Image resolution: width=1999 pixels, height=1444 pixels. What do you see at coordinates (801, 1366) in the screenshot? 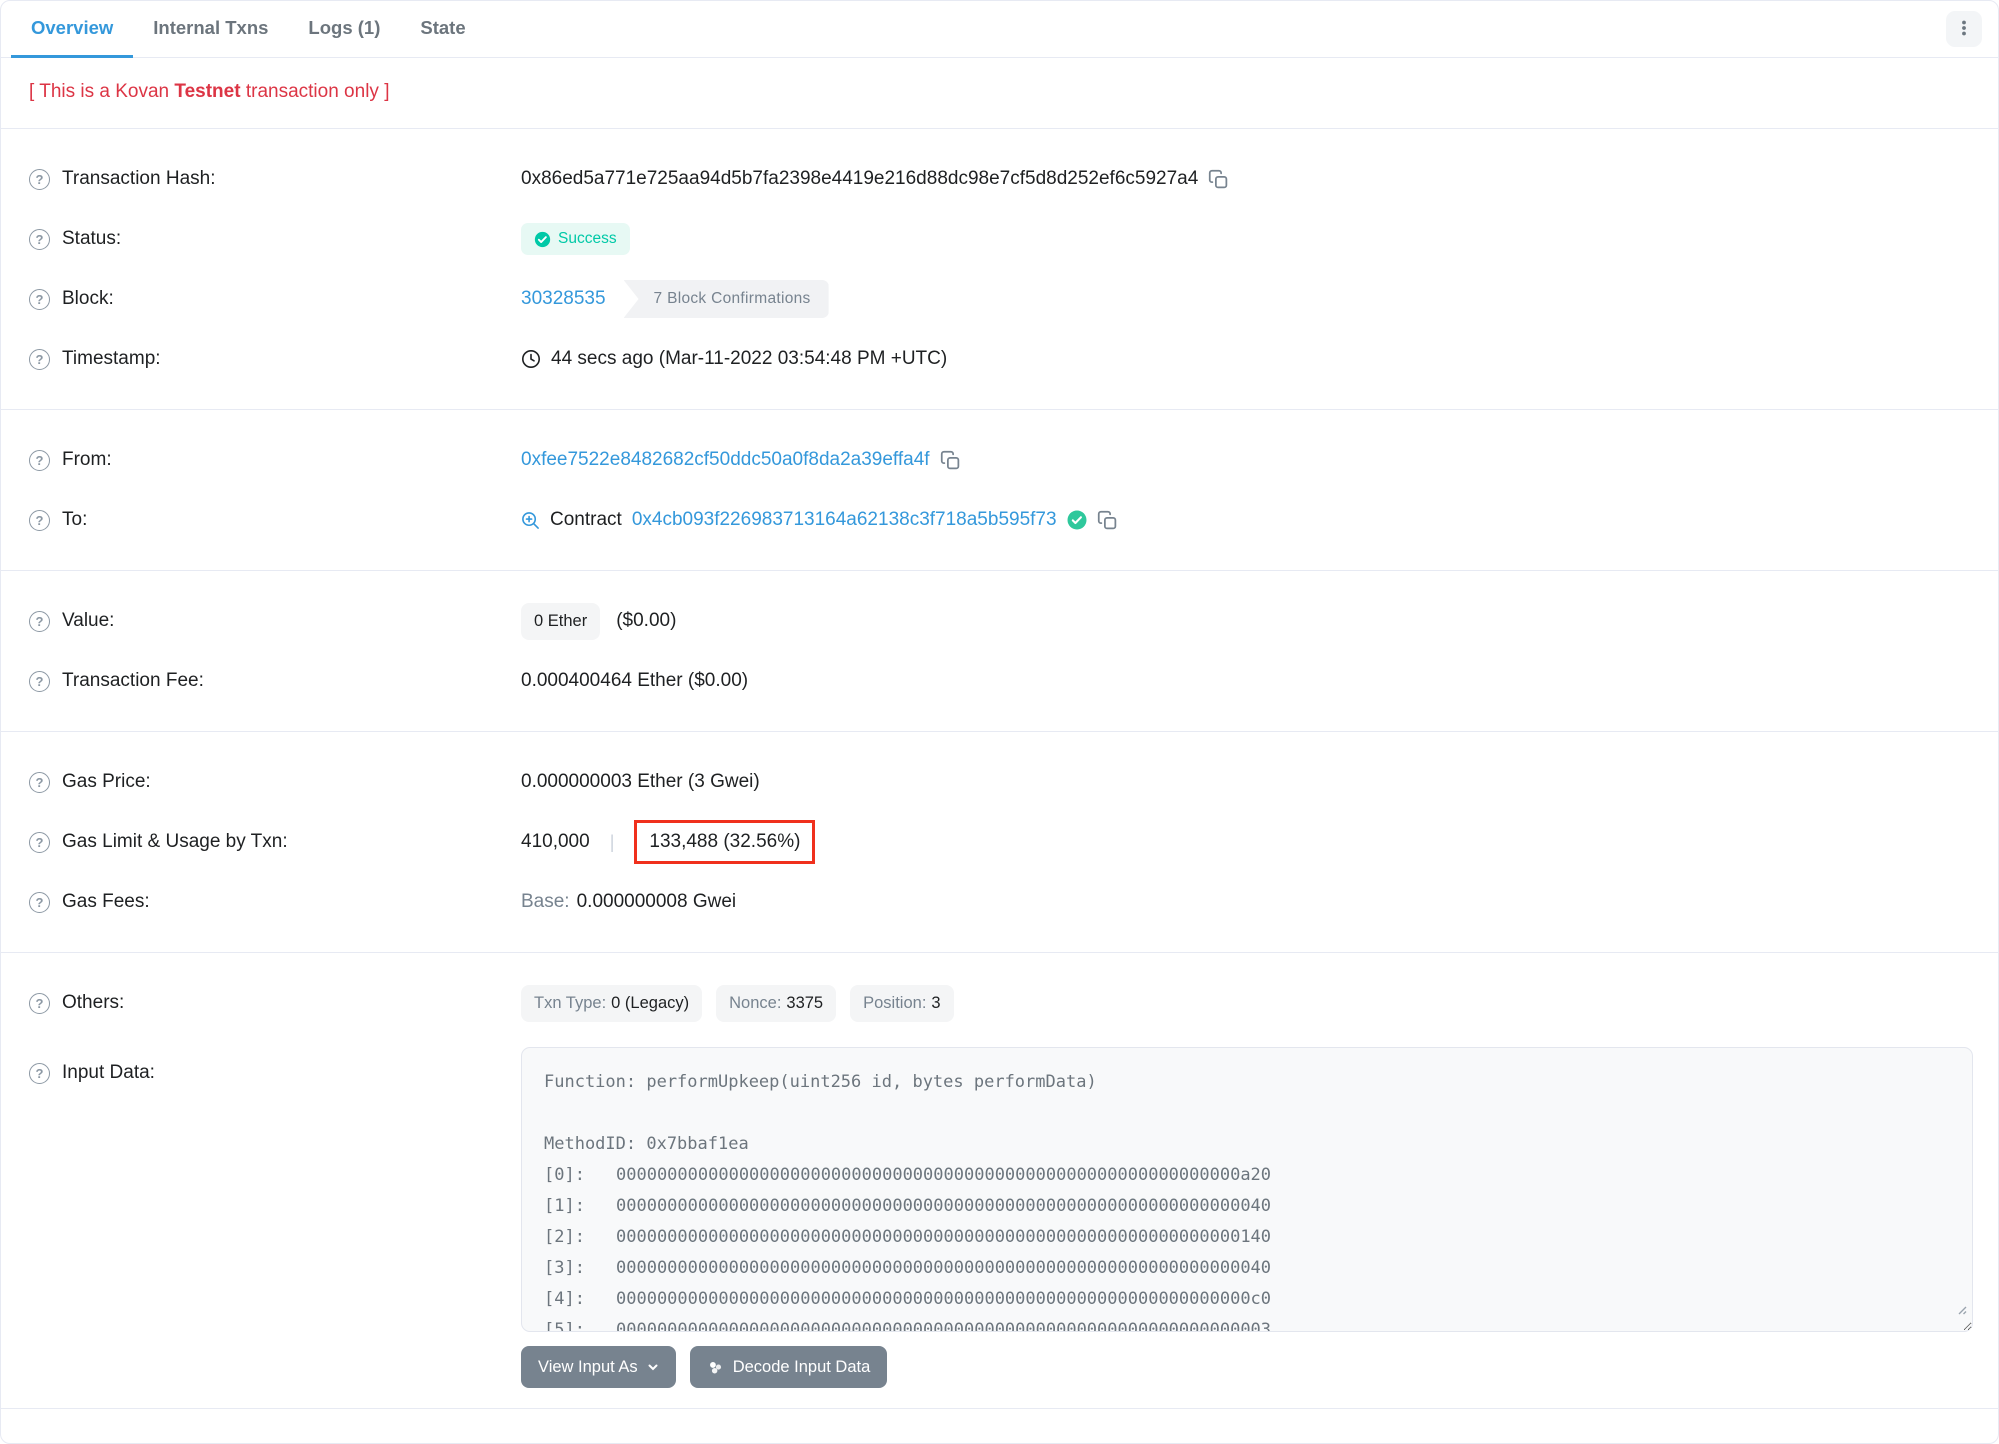
I see `button-label: Decode Input Data` at bounding box center [801, 1366].